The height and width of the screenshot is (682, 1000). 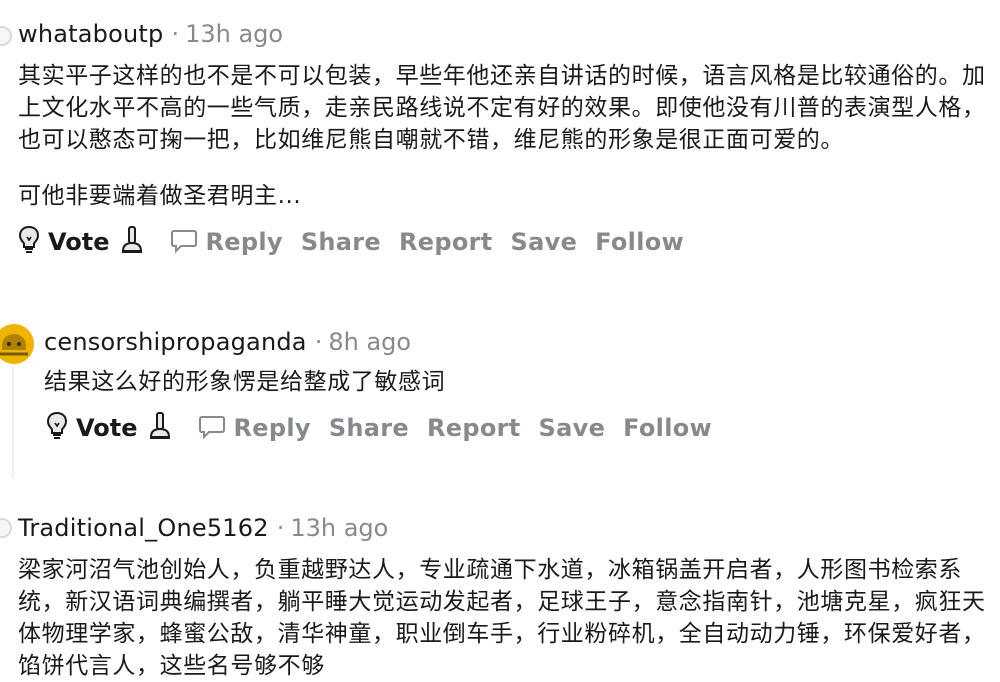 I want to click on username: whataboutp, so click(x=90, y=34).